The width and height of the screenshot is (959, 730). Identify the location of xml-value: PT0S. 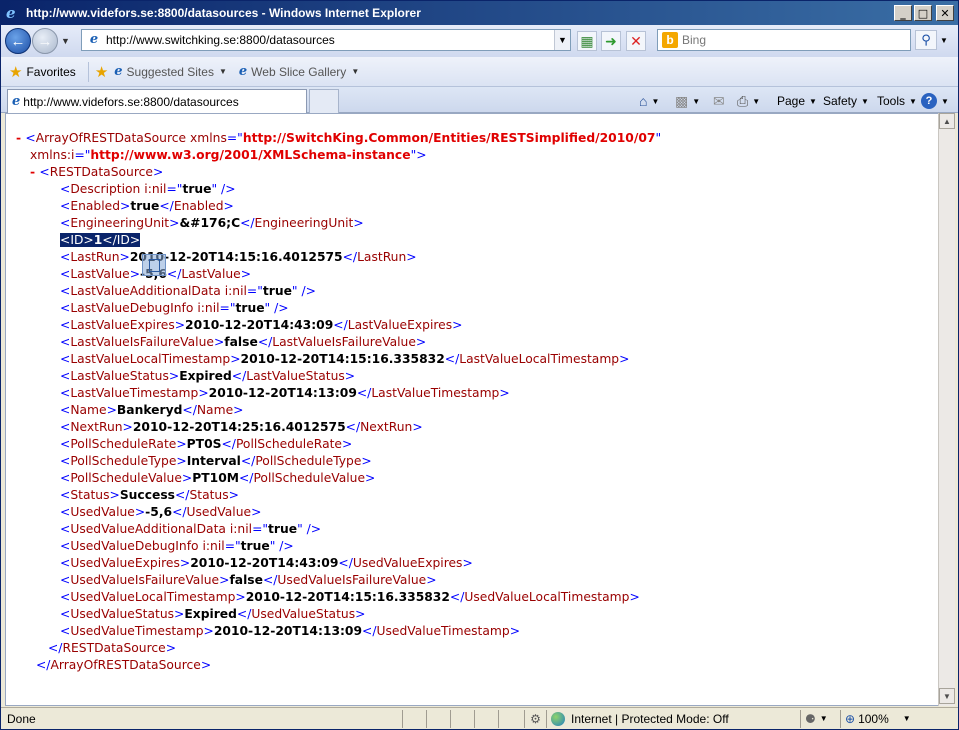
(204, 444).